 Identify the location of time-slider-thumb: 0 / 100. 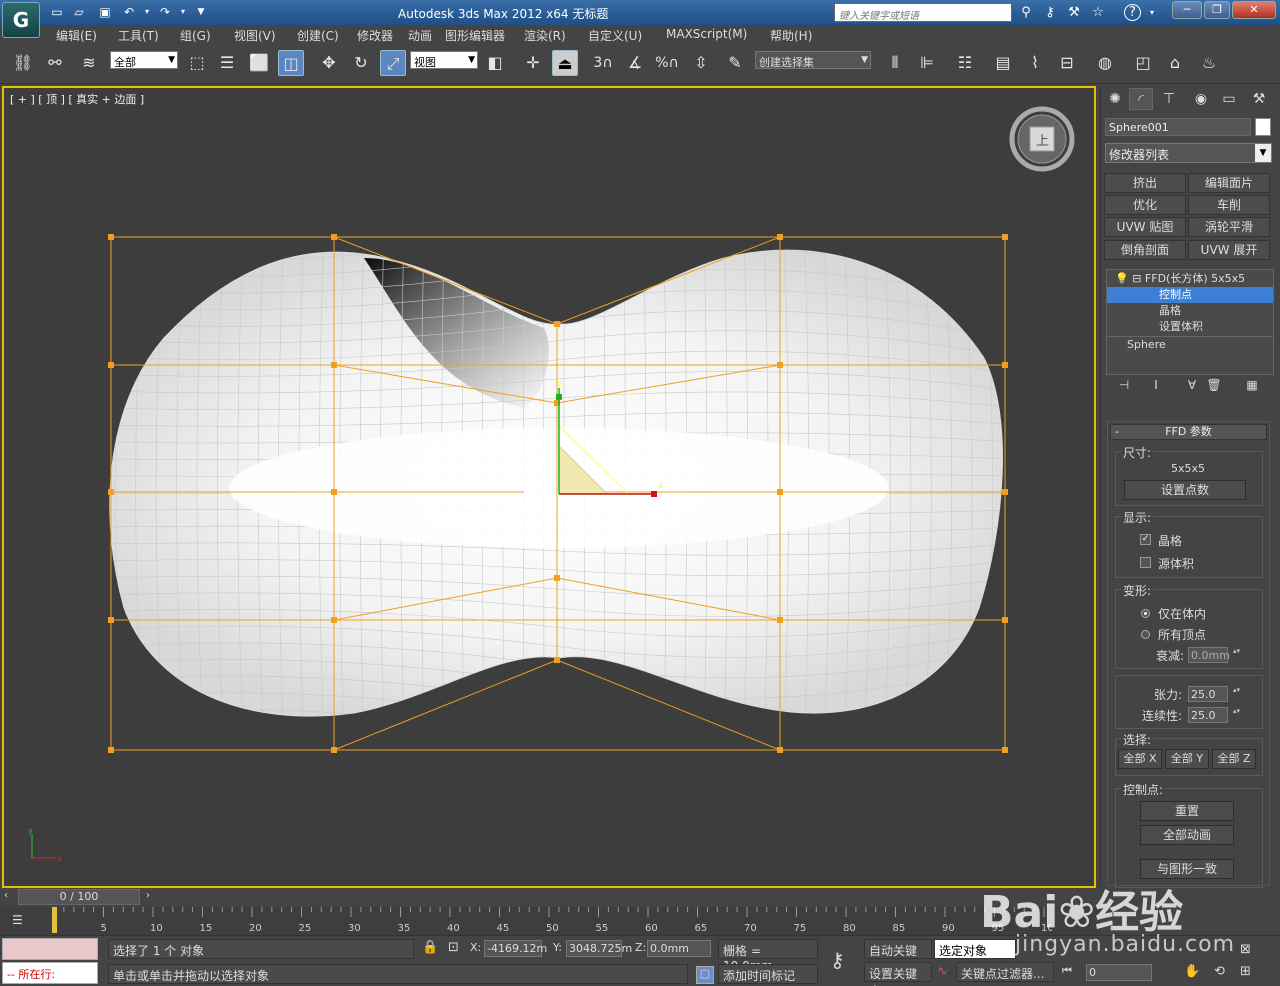
(79, 897).